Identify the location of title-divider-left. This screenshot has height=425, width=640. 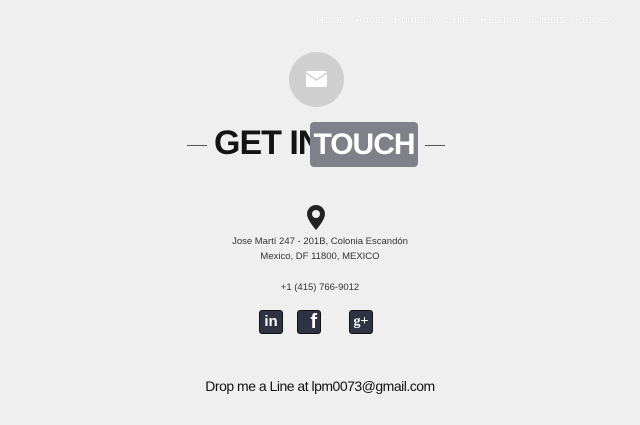
(197, 145).